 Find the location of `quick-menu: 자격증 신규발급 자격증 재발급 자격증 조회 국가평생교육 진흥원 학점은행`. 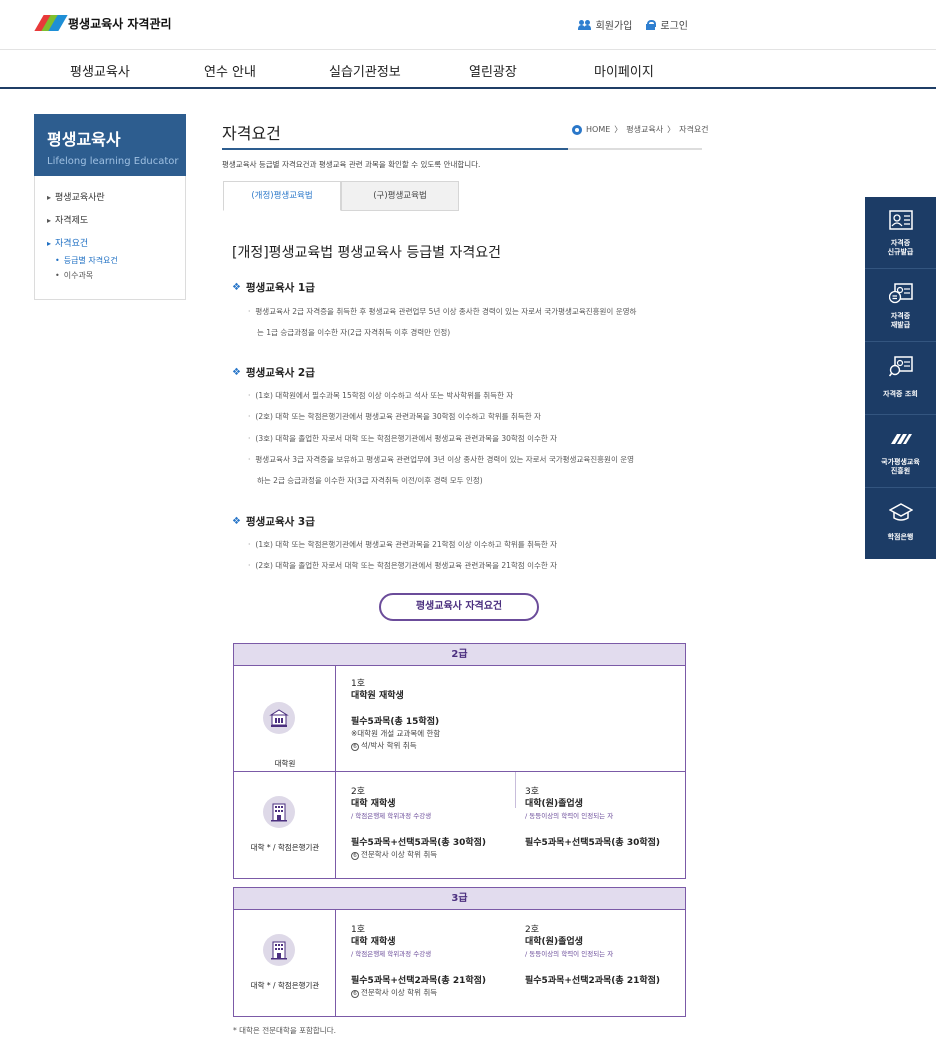

quick-menu: 자격증 신규발급 자격증 재발급 자격증 조회 국가평생교육 진흥원 학점은행 is located at coordinates (900, 378).